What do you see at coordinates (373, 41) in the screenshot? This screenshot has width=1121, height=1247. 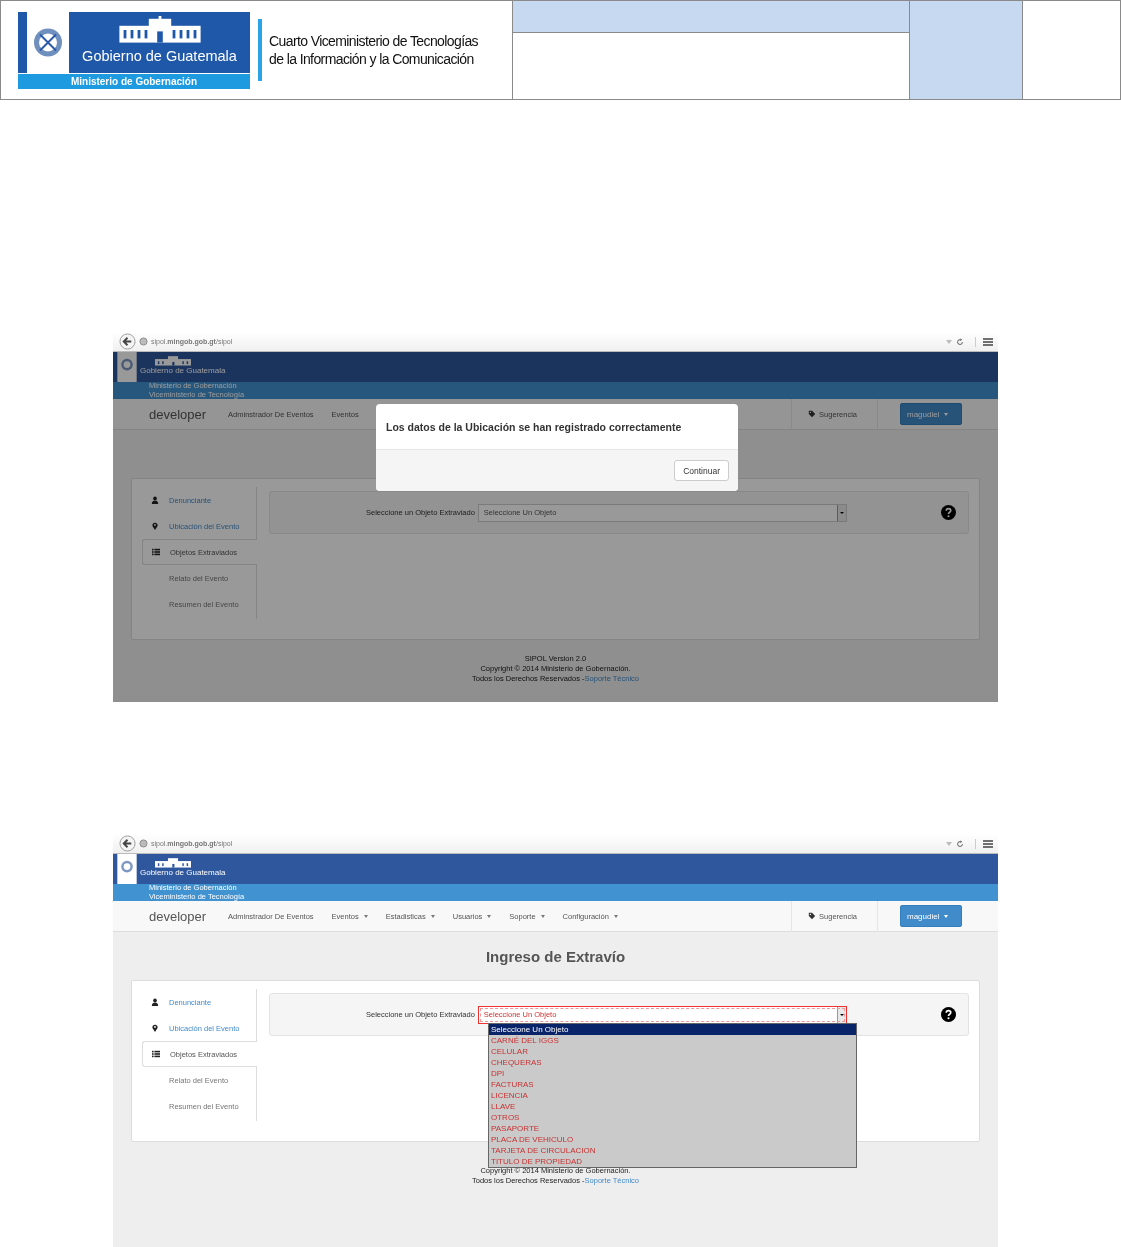 I see `header-heading: Cuarto Viceministerio de Tecnologías` at bounding box center [373, 41].